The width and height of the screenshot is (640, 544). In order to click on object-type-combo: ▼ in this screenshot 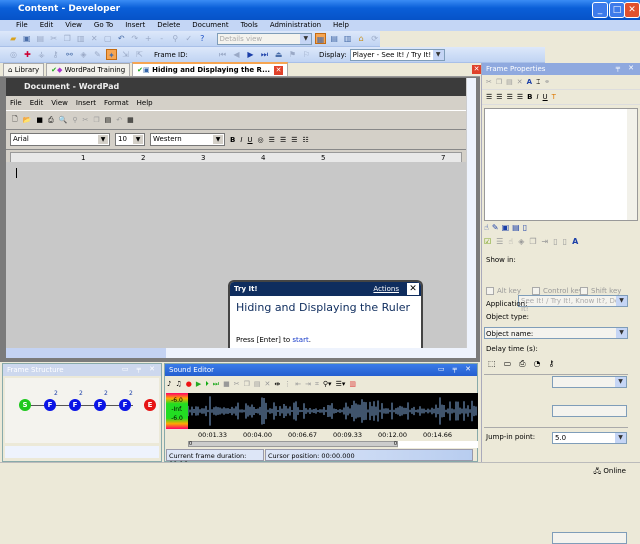, I will do `click(589, 382)`.